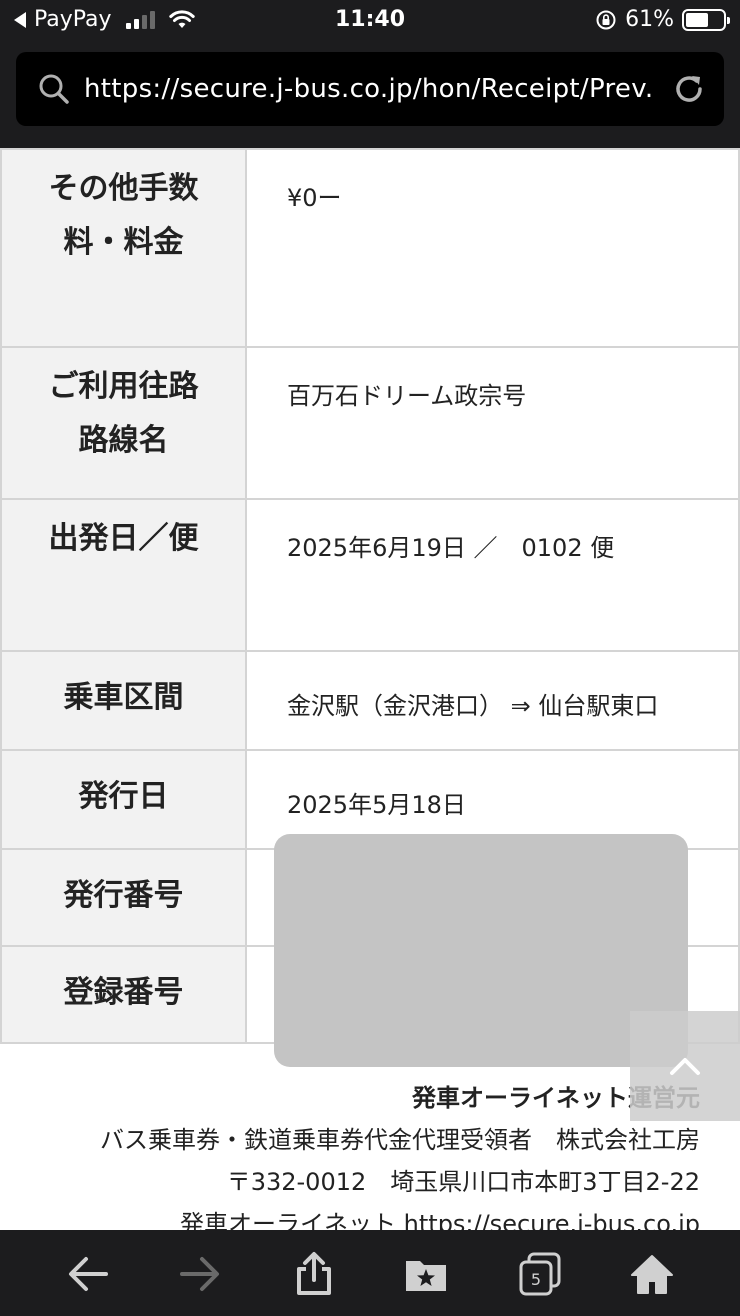  I want to click on row-label: その他手数料・料金, so click(123, 215).